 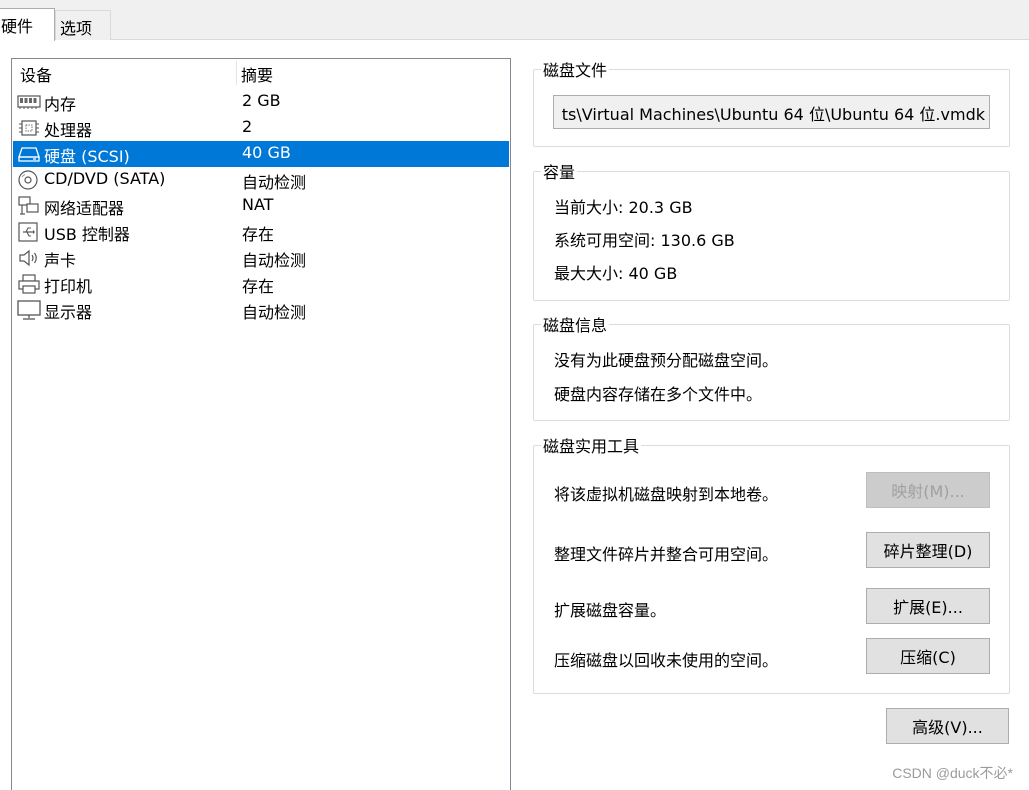 What do you see at coordinates (36, 74) in the screenshot?
I see `column-header-device: 设备` at bounding box center [36, 74].